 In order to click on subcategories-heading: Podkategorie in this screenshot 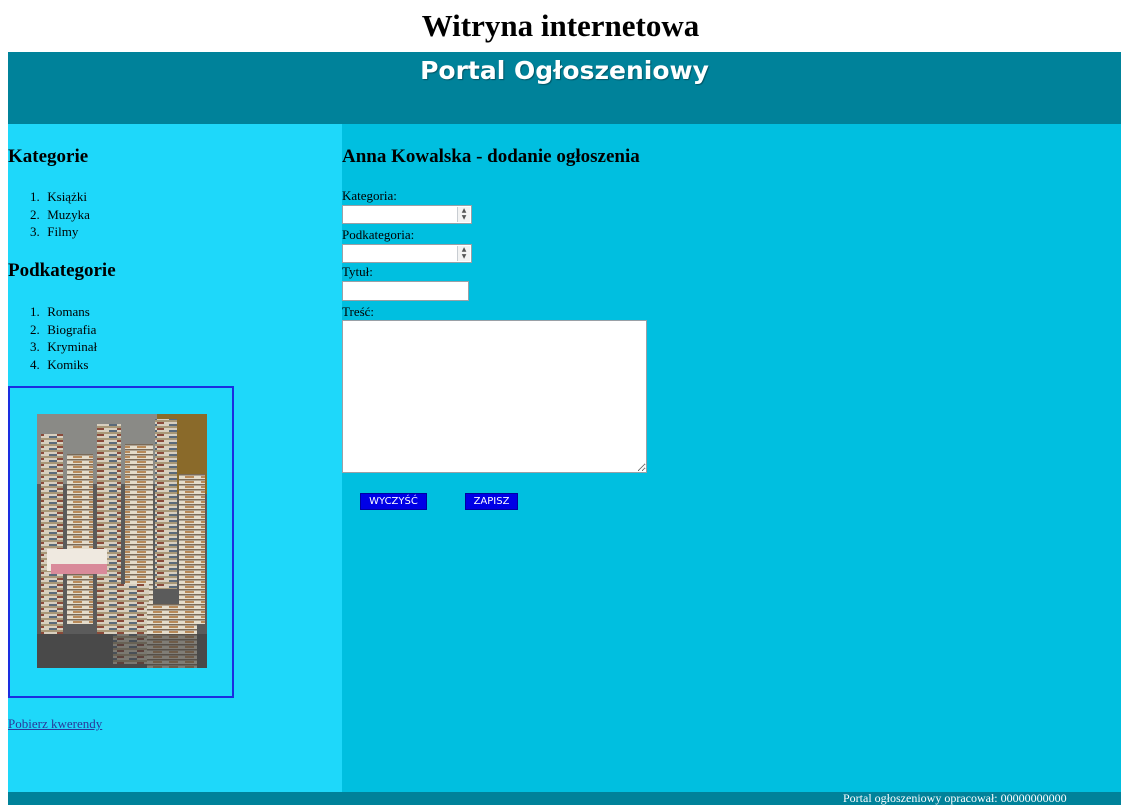, I will do `click(62, 270)`.